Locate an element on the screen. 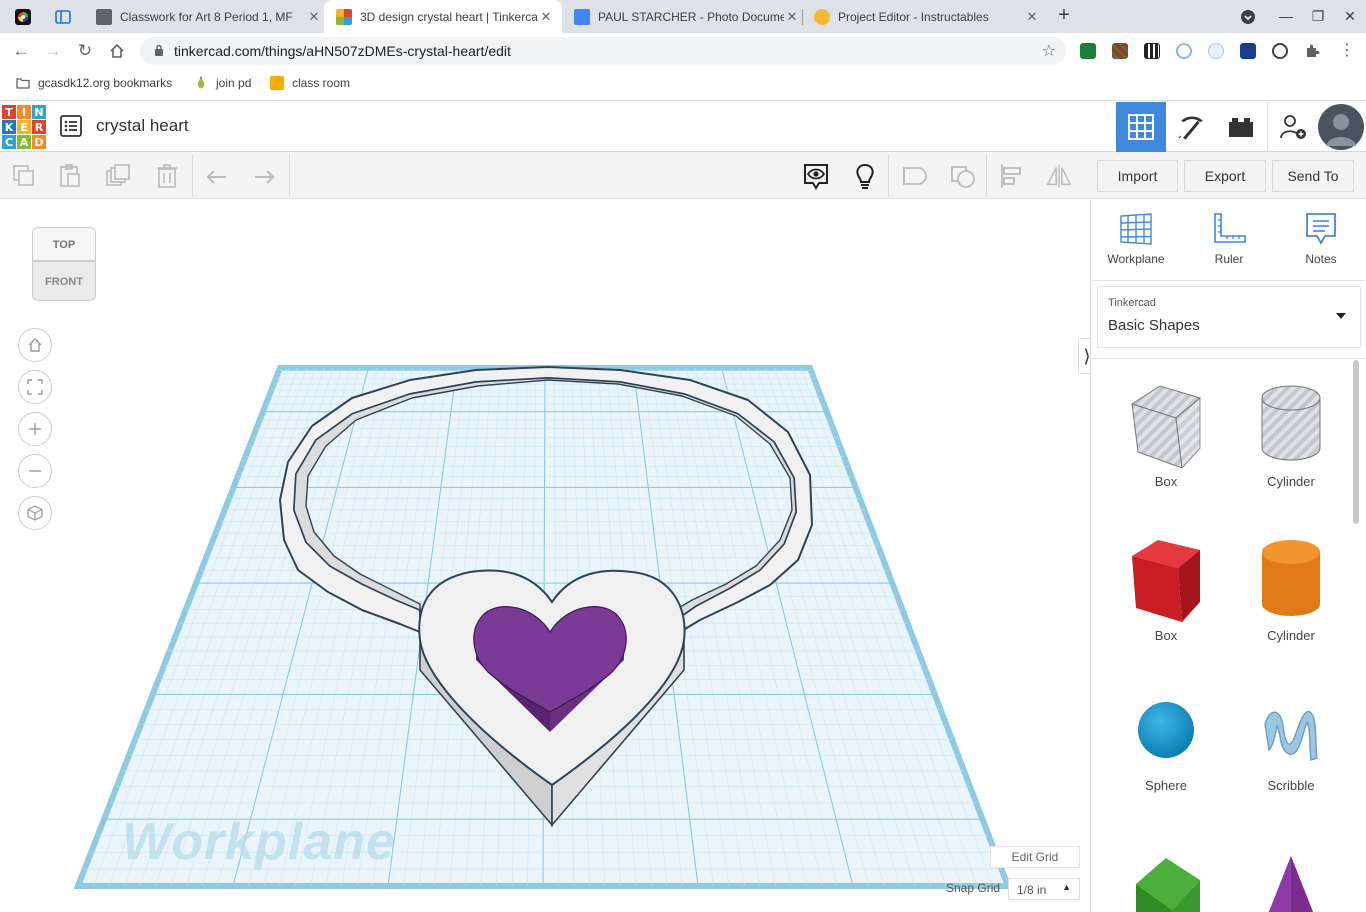  invite-user-button is located at coordinates (1292, 127).